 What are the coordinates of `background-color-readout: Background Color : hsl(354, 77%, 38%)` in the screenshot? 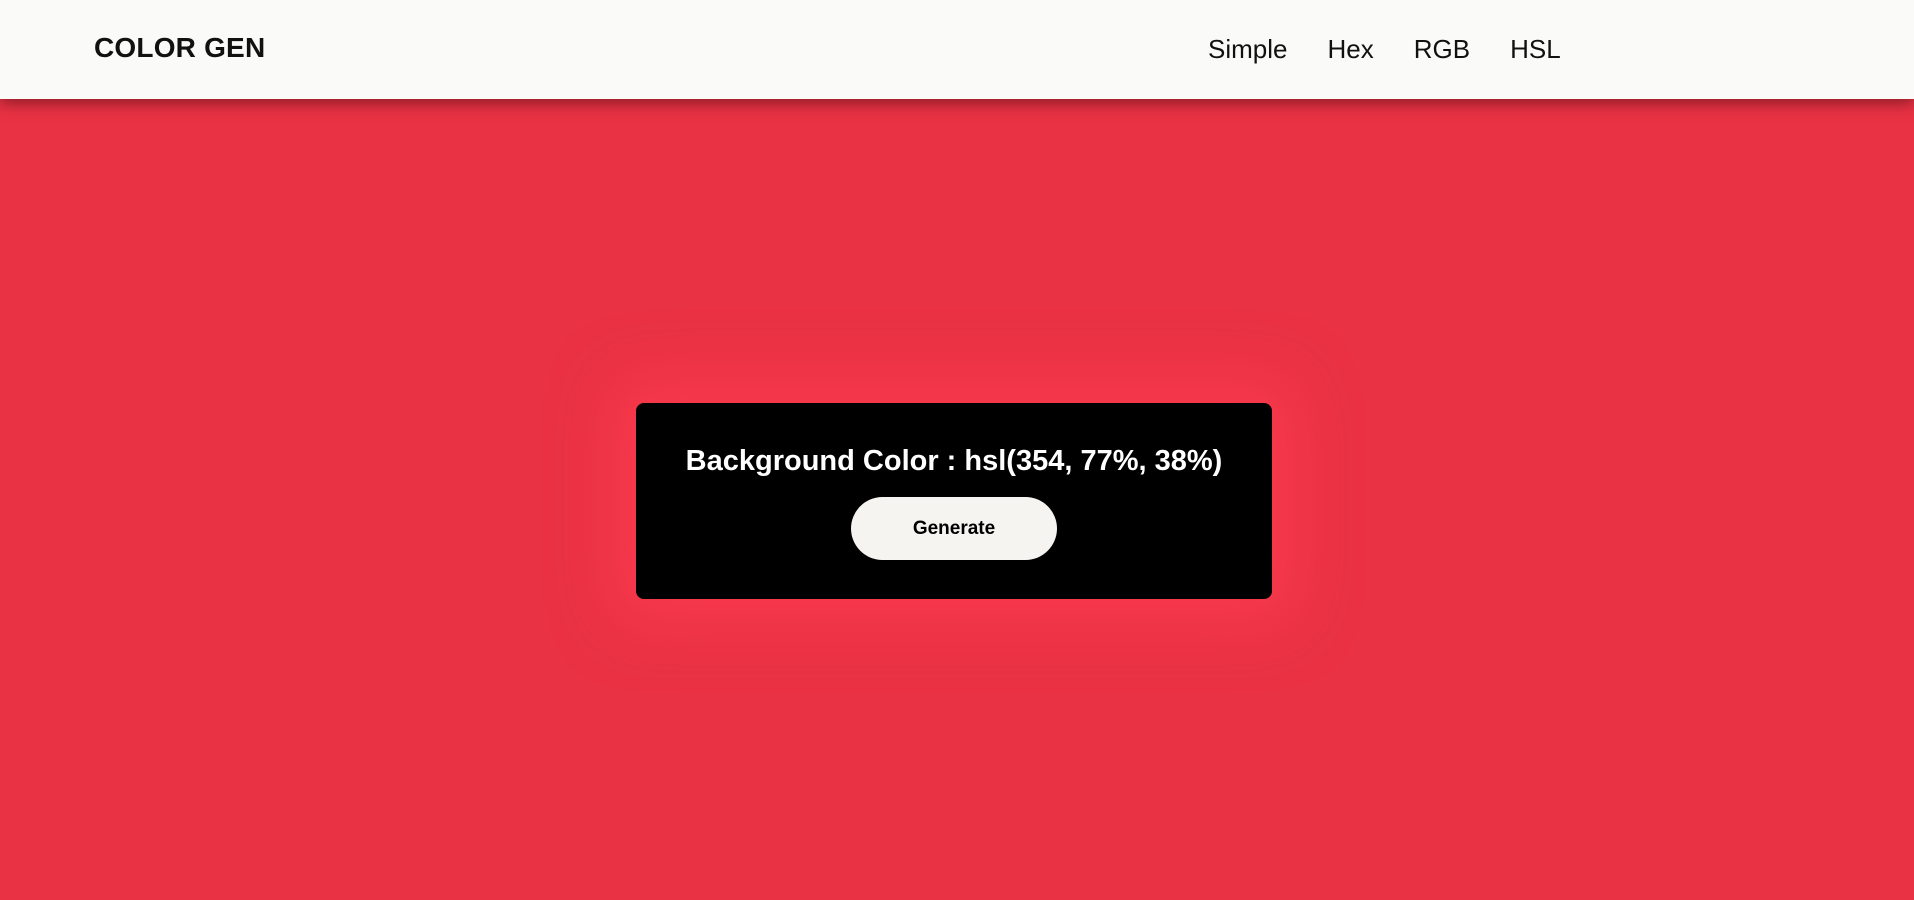 It's located at (954, 461).